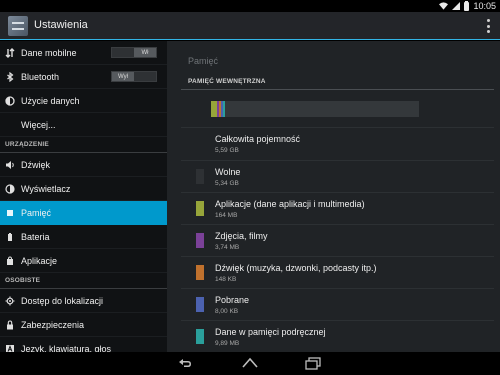 This screenshot has height=375, width=500. What do you see at coordinates (10, 324) in the screenshot?
I see `lock-icon` at bounding box center [10, 324].